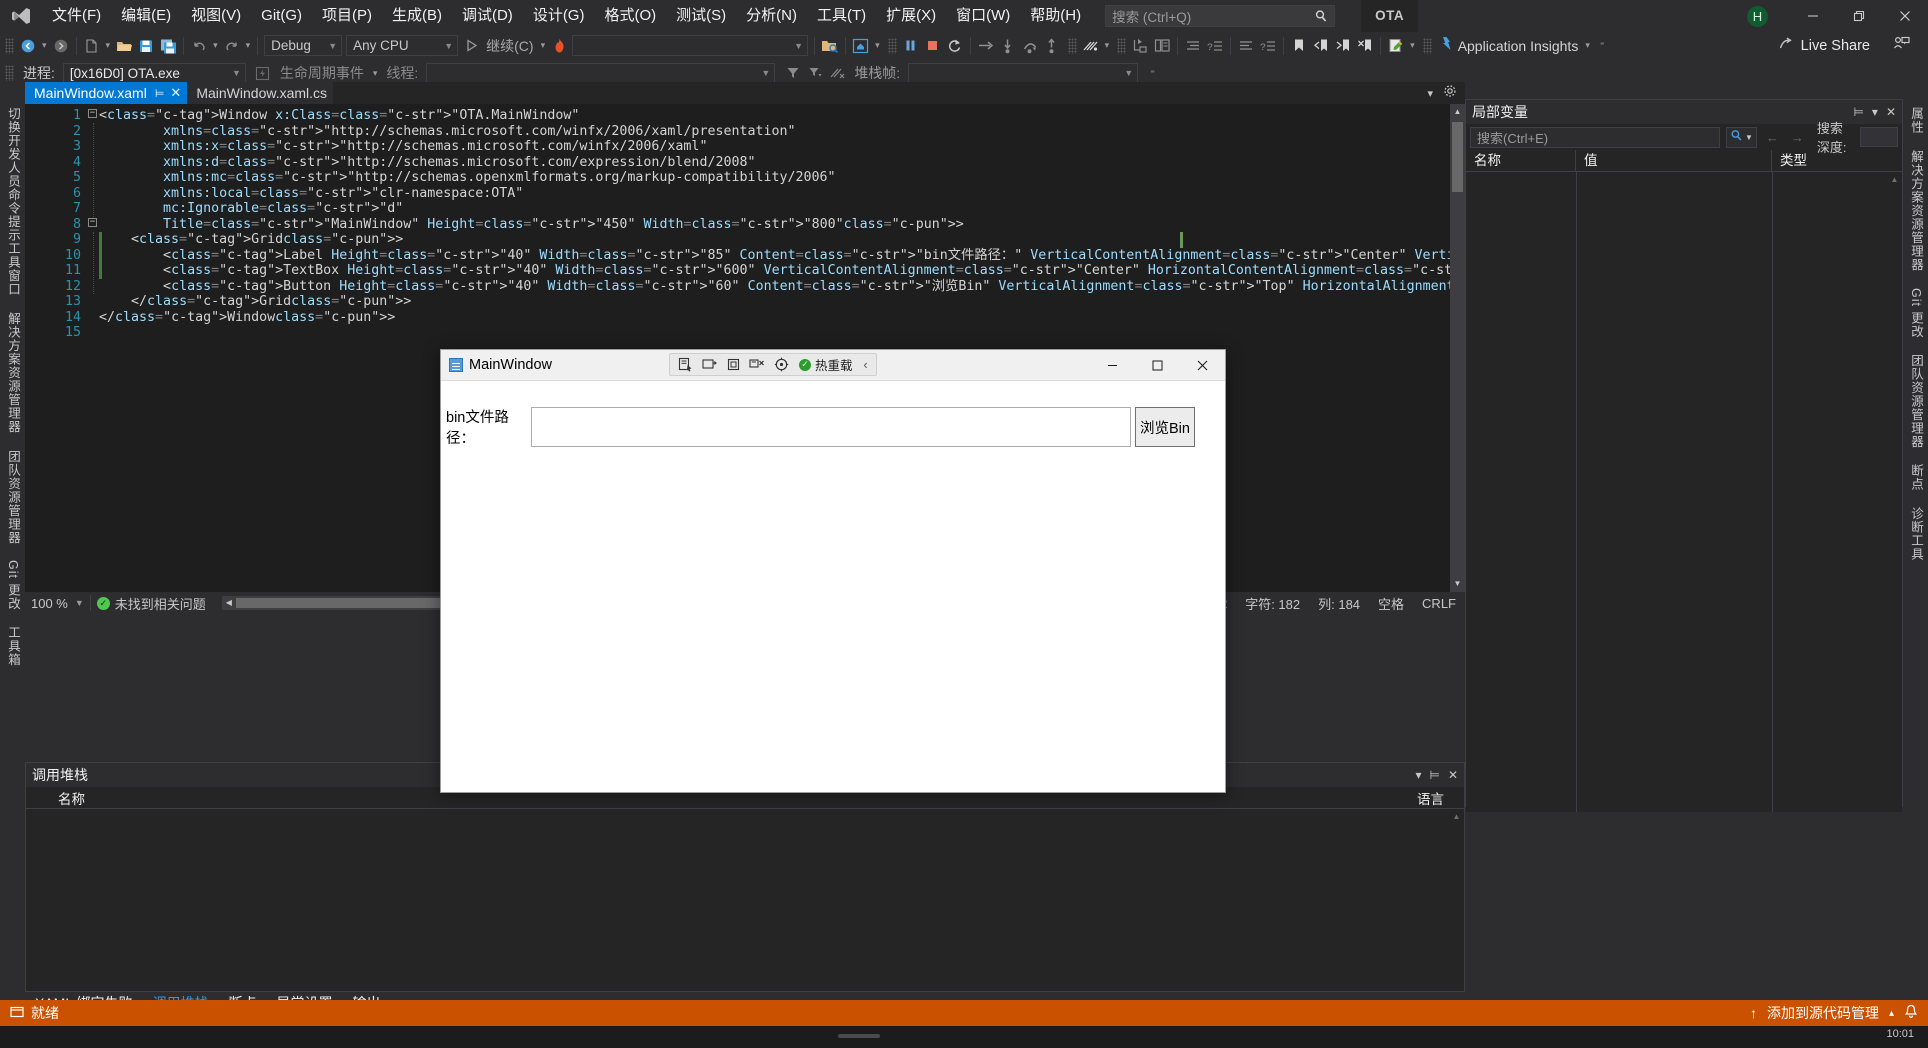 The height and width of the screenshot is (1048, 1928). Describe the element at coordinates (782, 240) in the screenshot. I see `code-line-9: <class="c-tag">Gridclass="c-pun">>` at that location.